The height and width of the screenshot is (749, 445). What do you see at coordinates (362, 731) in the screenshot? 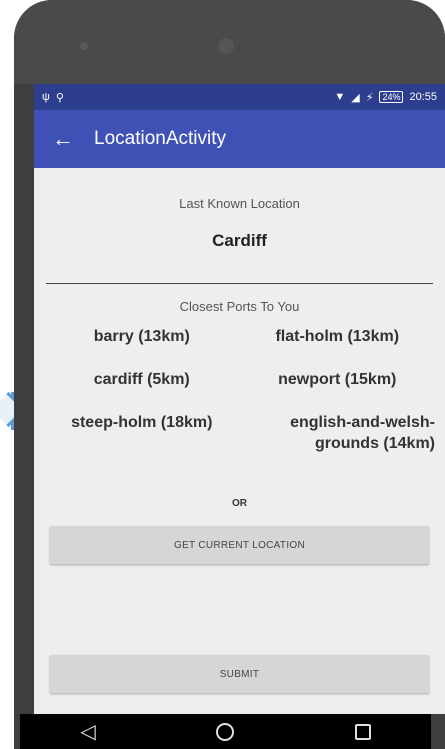
I see `recents-nav-icon` at bounding box center [362, 731].